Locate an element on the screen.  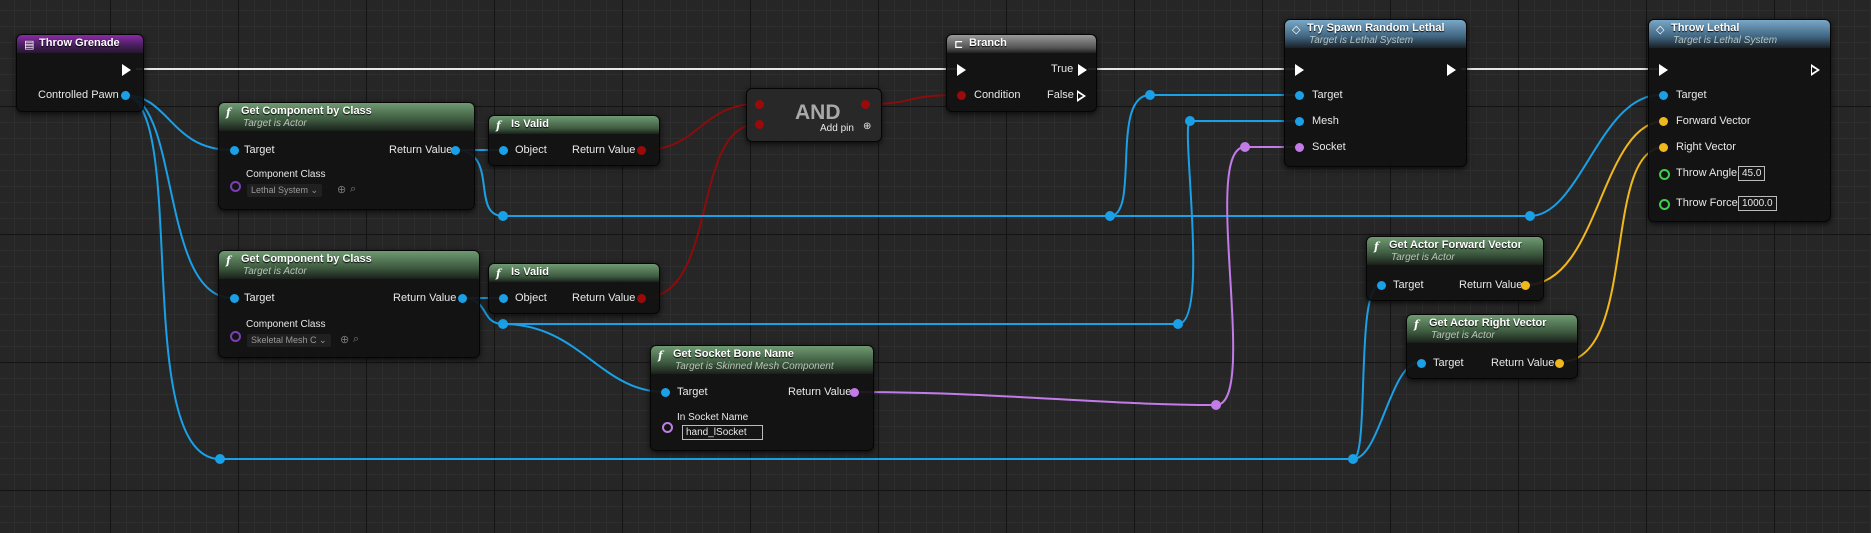
node-title: Get Actor Forward Vector is located at coordinates (1455, 245).